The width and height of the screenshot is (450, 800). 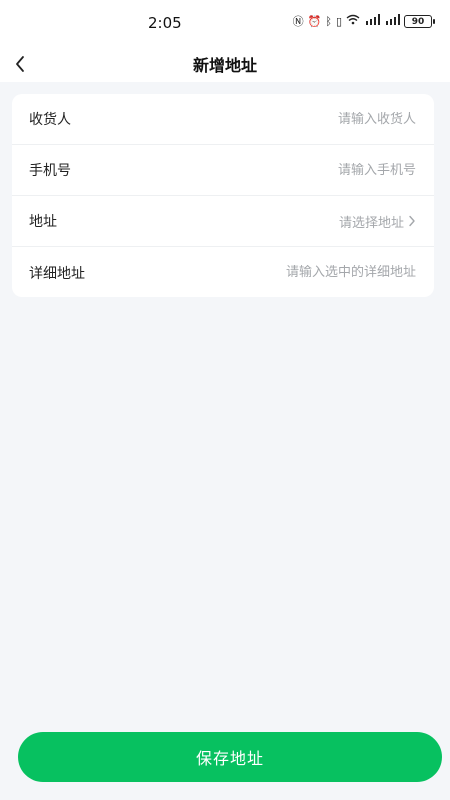 What do you see at coordinates (412, 221) in the screenshot?
I see `chevron-right-icon` at bounding box center [412, 221].